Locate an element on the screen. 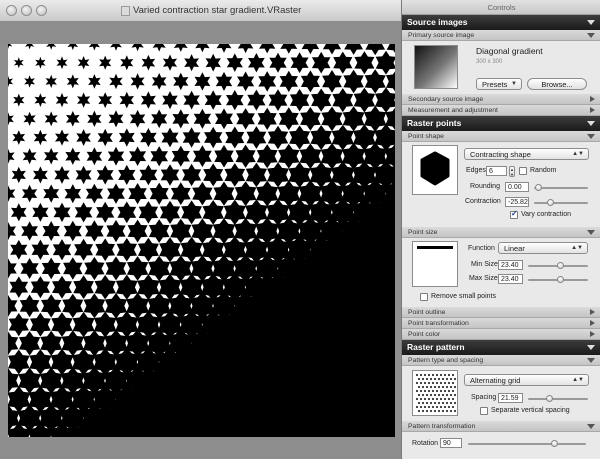  rounding-slider-thumb is located at coordinates (538, 187).